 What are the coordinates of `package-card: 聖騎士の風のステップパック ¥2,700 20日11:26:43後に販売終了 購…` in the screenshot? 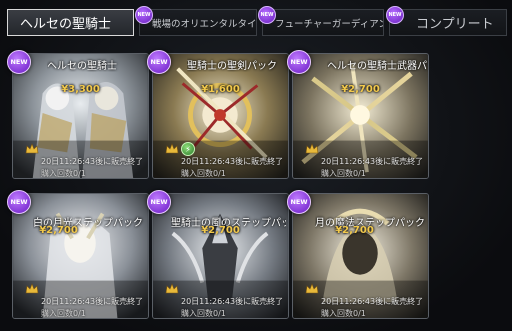 It's located at (220, 256).